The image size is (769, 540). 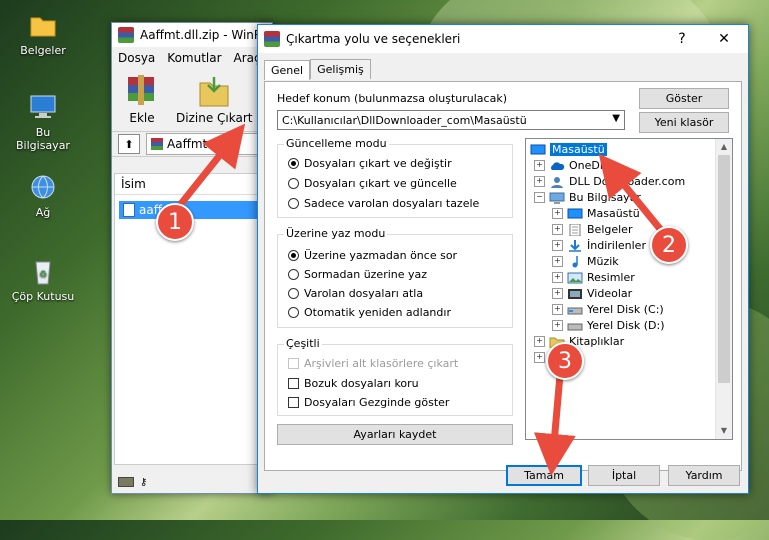 What do you see at coordinates (144, 482) in the screenshot?
I see `key-icon: ⚷` at bounding box center [144, 482].